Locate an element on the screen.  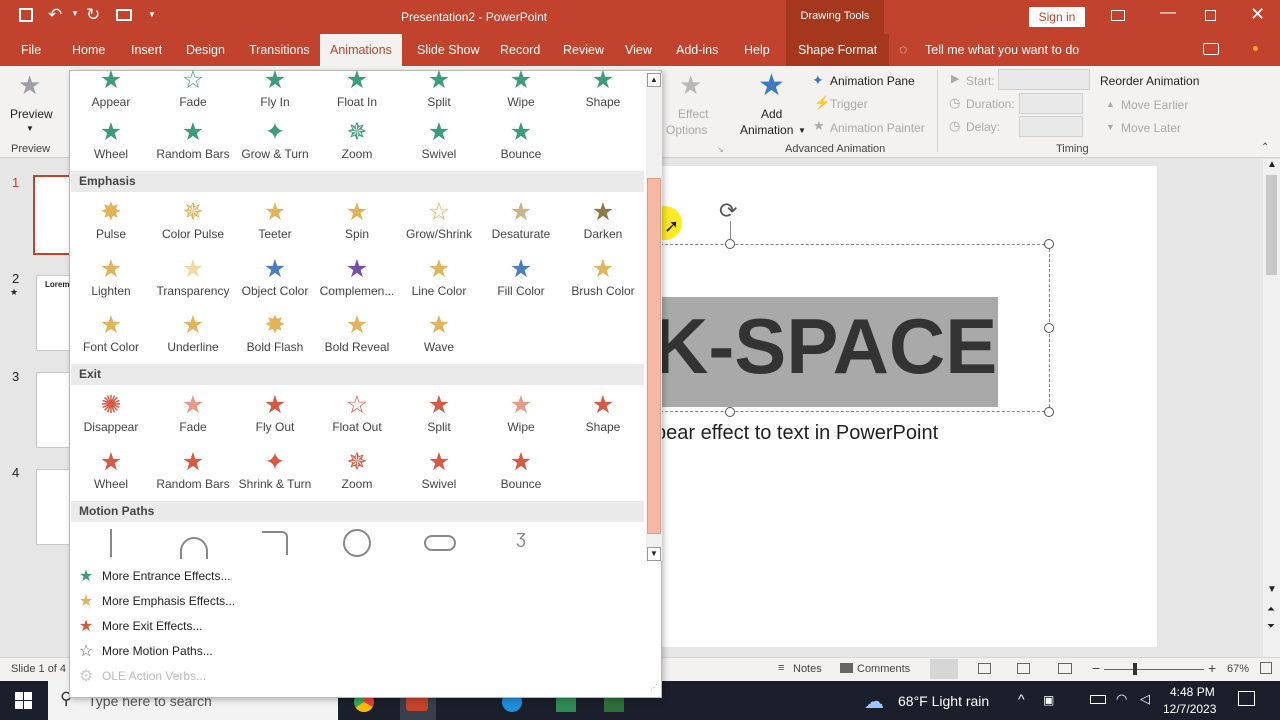
start-select is located at coordinates (1044, 79).